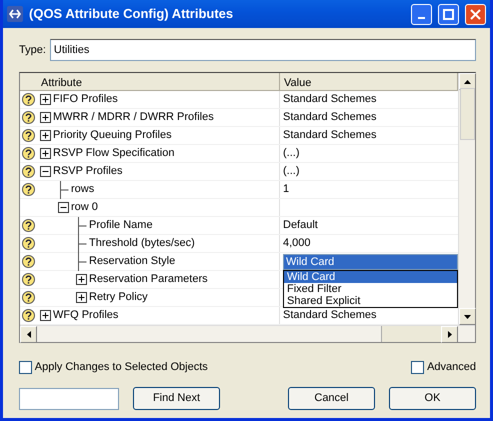  What do you see at coordinates (28, 334) in the screenshot?
I see `scroll-left-icon` at bounding box center [28, 334].